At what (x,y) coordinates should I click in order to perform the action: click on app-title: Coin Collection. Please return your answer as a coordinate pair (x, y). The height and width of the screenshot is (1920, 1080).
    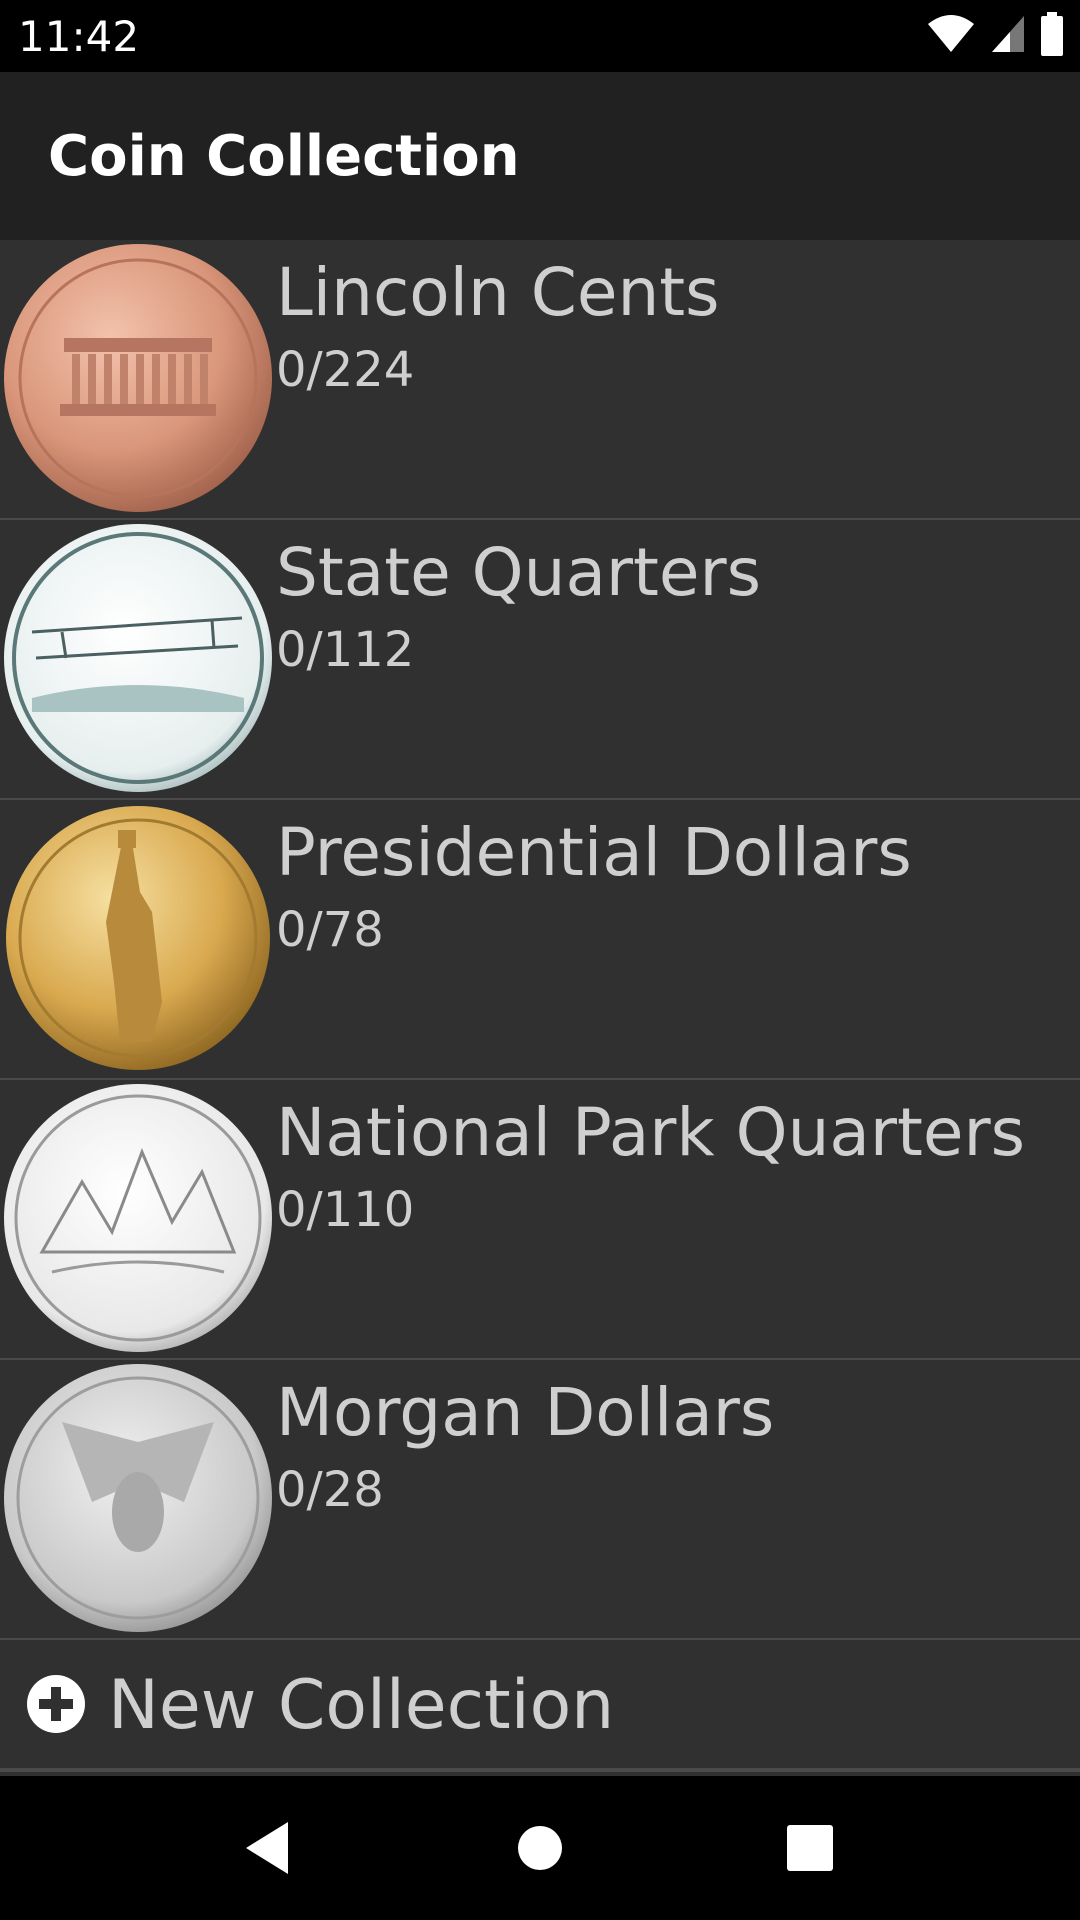
    Looking at the image, I should click on (284, 156).